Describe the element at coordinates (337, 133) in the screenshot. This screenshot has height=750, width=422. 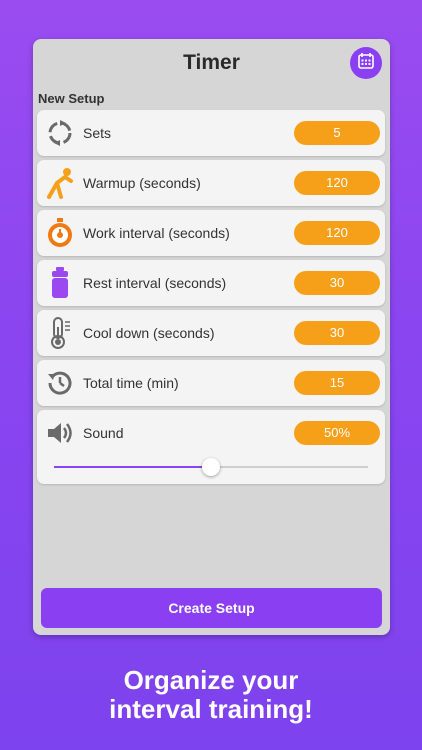
I see `setting-value: 5` at that location.